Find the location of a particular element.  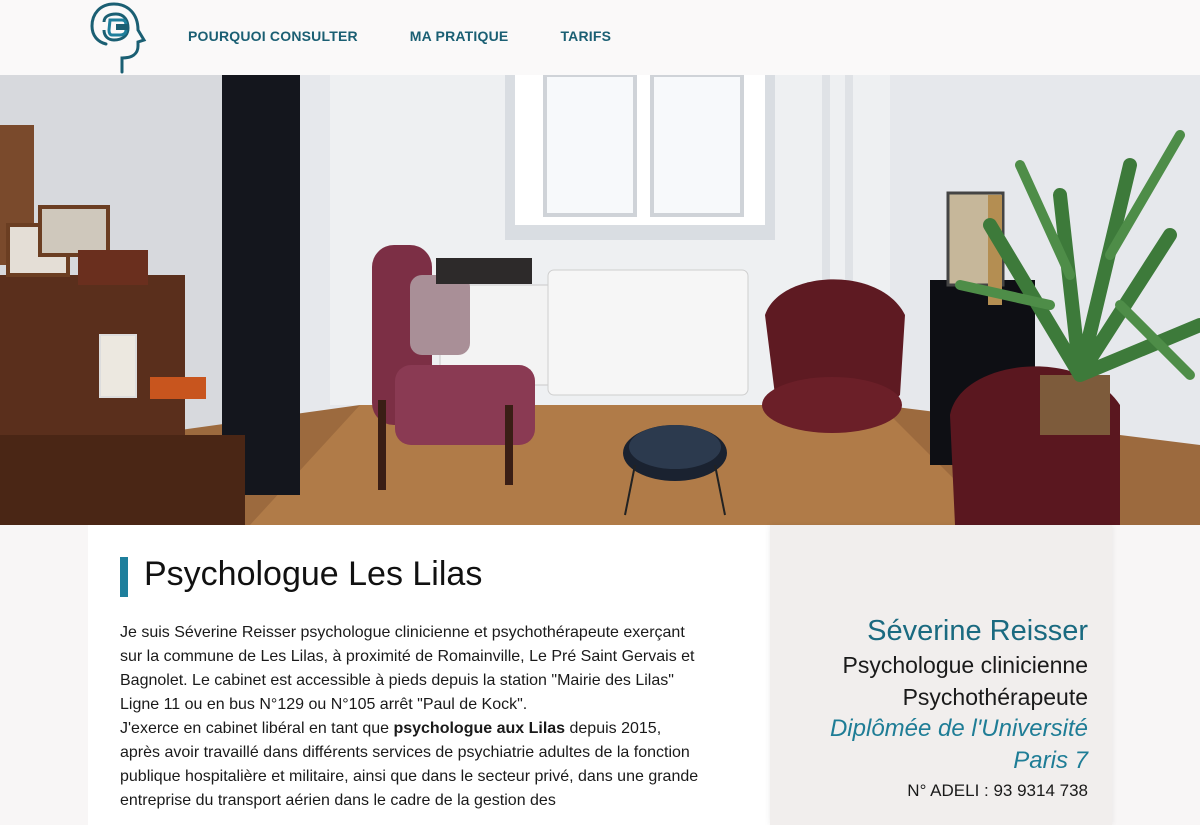

nav-ma-pratique: MA PRATIQUE is located at coordinates (459, 36).